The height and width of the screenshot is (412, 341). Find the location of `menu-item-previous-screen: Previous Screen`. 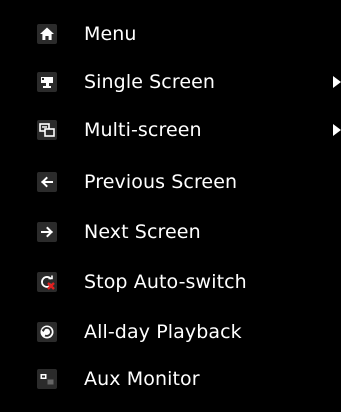

menu-item-previous-screen: Previous Screen is located at coordinates (170, 182).